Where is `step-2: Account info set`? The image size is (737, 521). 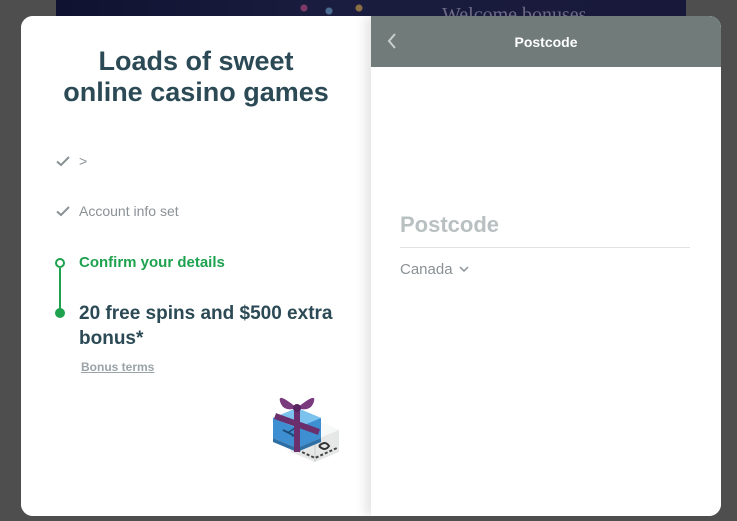
step-2: Account info set is located at coordinates (117, 211).